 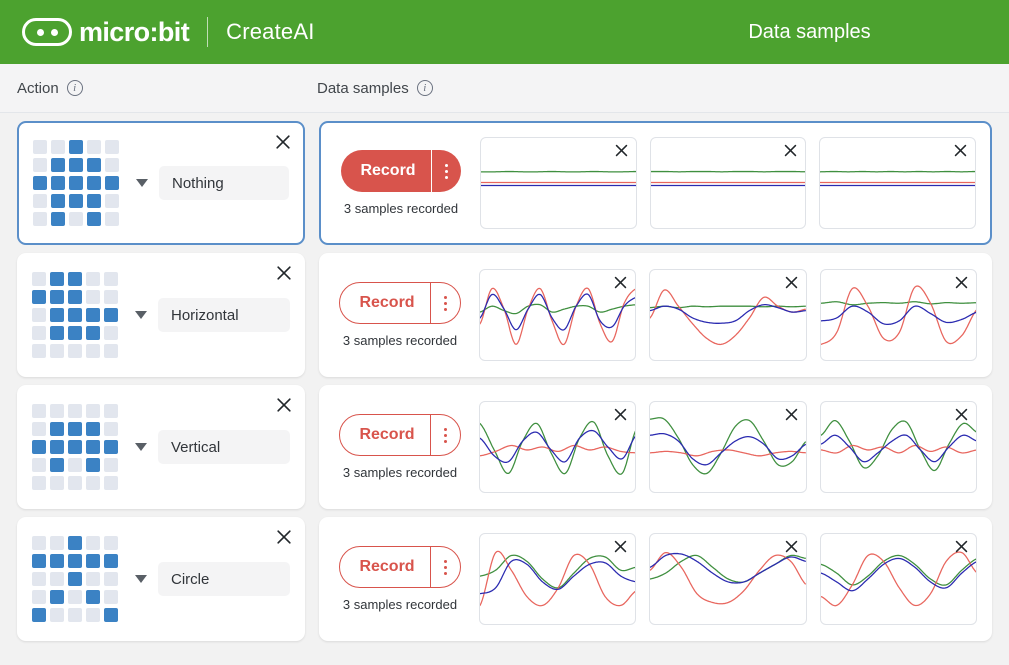 What do you see at coordinates (224, 183) in the screenshot?
I see `action-name-input: Nothing` at bounding box center [224, 183].